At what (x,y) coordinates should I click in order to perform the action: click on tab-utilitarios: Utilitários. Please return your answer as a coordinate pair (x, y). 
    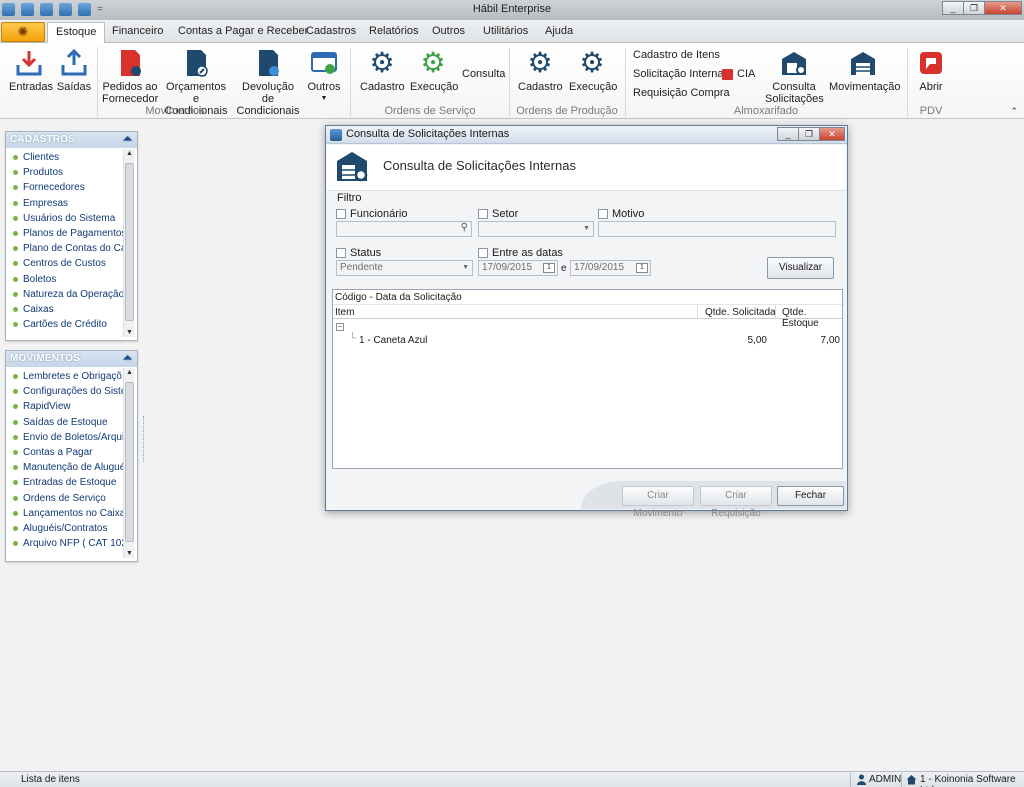
    Looking at the image, I should click on (505, 31).